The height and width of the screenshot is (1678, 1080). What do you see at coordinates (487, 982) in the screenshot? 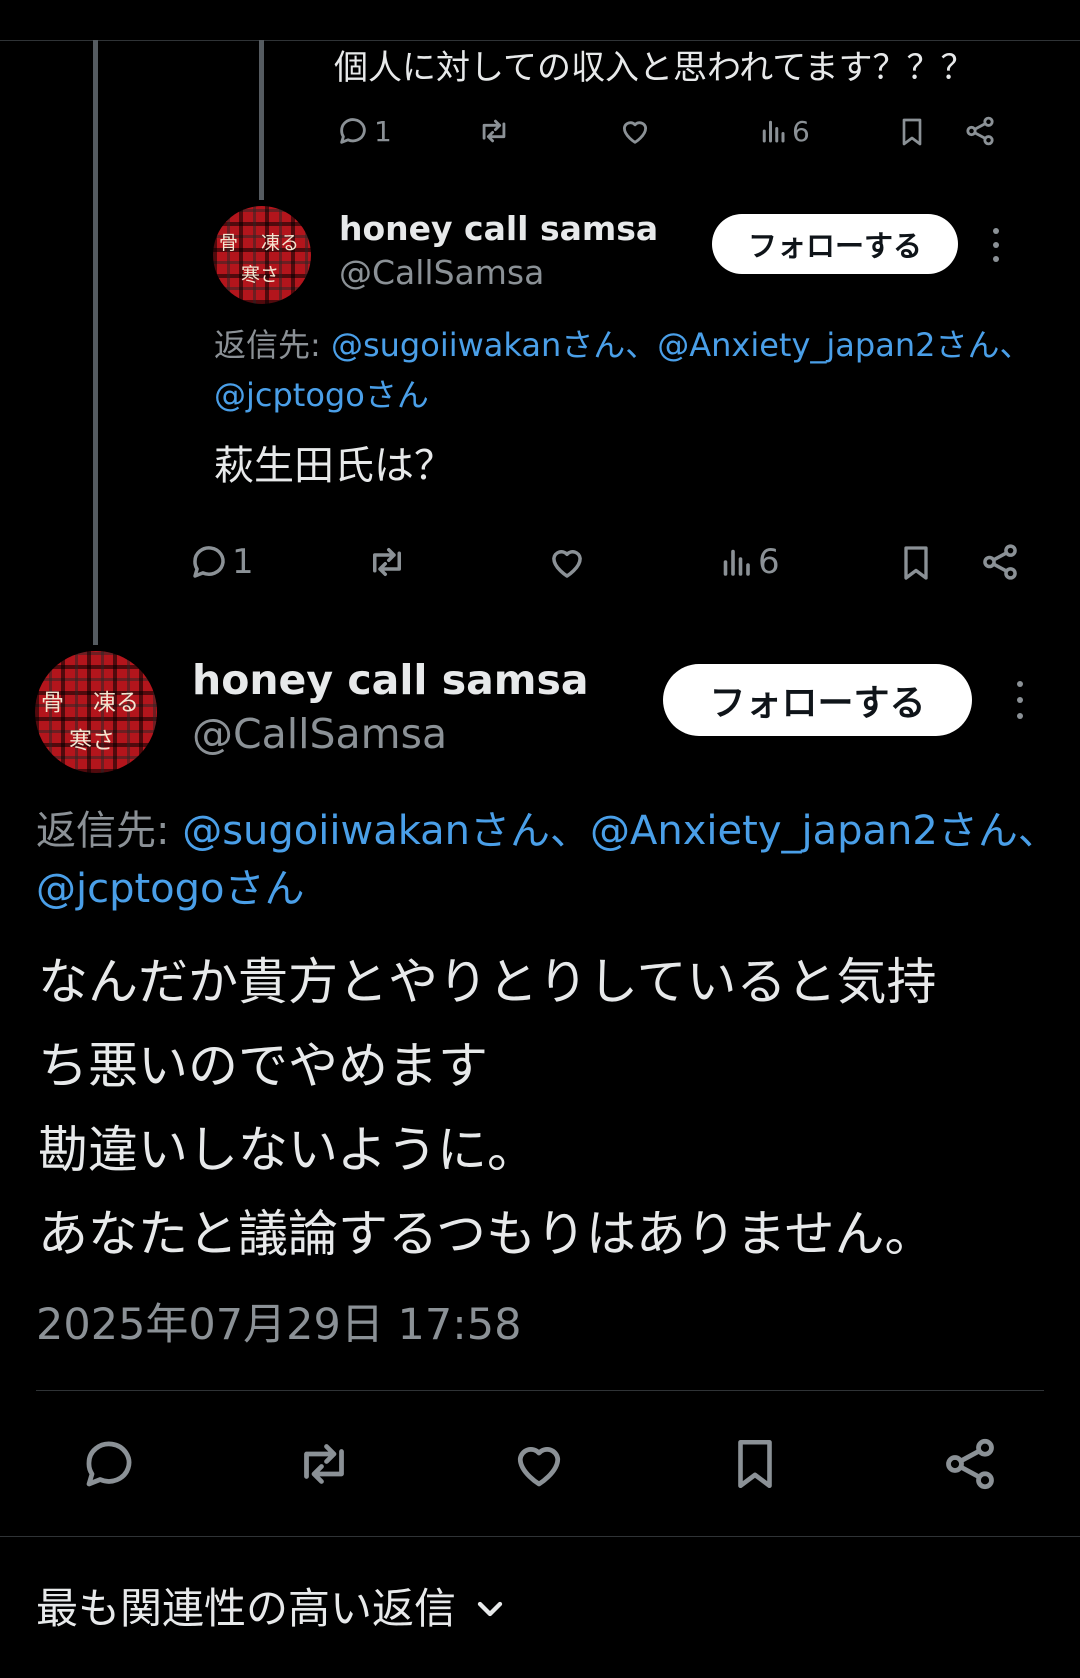
I see `main-text-line: なんだか貴方とやりとりしていると気持` at bounding box center [487, 982].